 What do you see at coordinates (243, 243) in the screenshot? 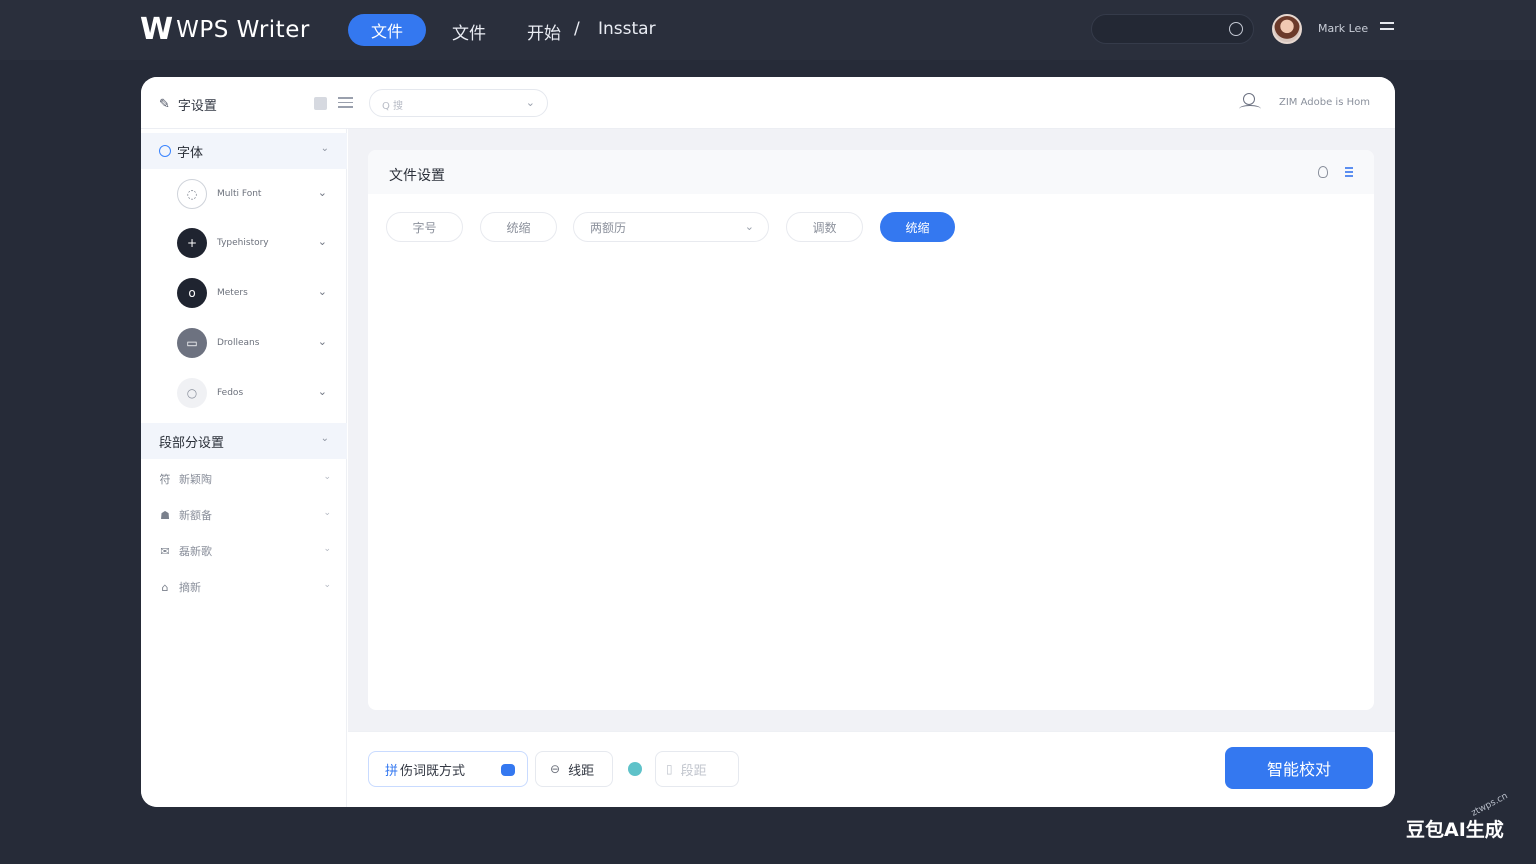
I see `sidebar-item-label: Typehistory` at bounding box center [243, 243].